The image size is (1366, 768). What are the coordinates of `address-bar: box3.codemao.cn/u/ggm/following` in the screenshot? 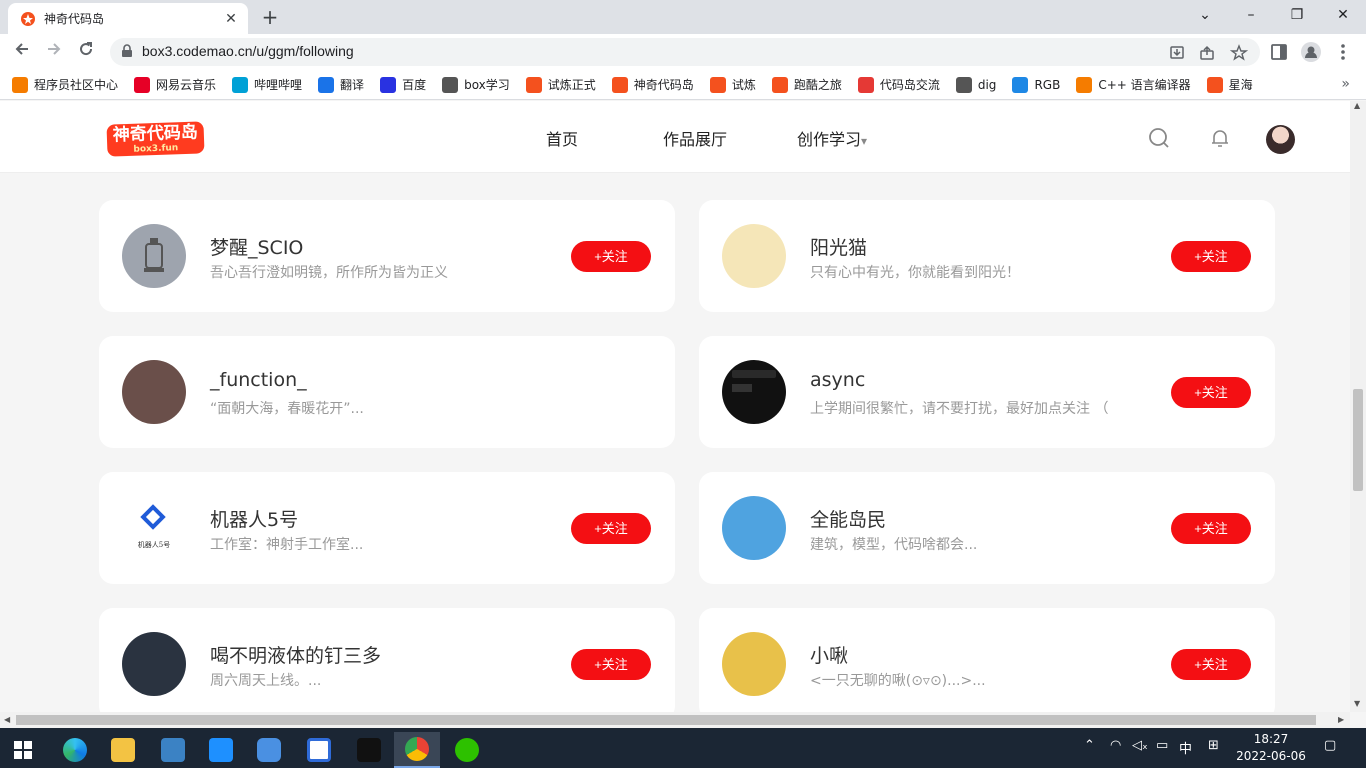 It's located at (685, 52).